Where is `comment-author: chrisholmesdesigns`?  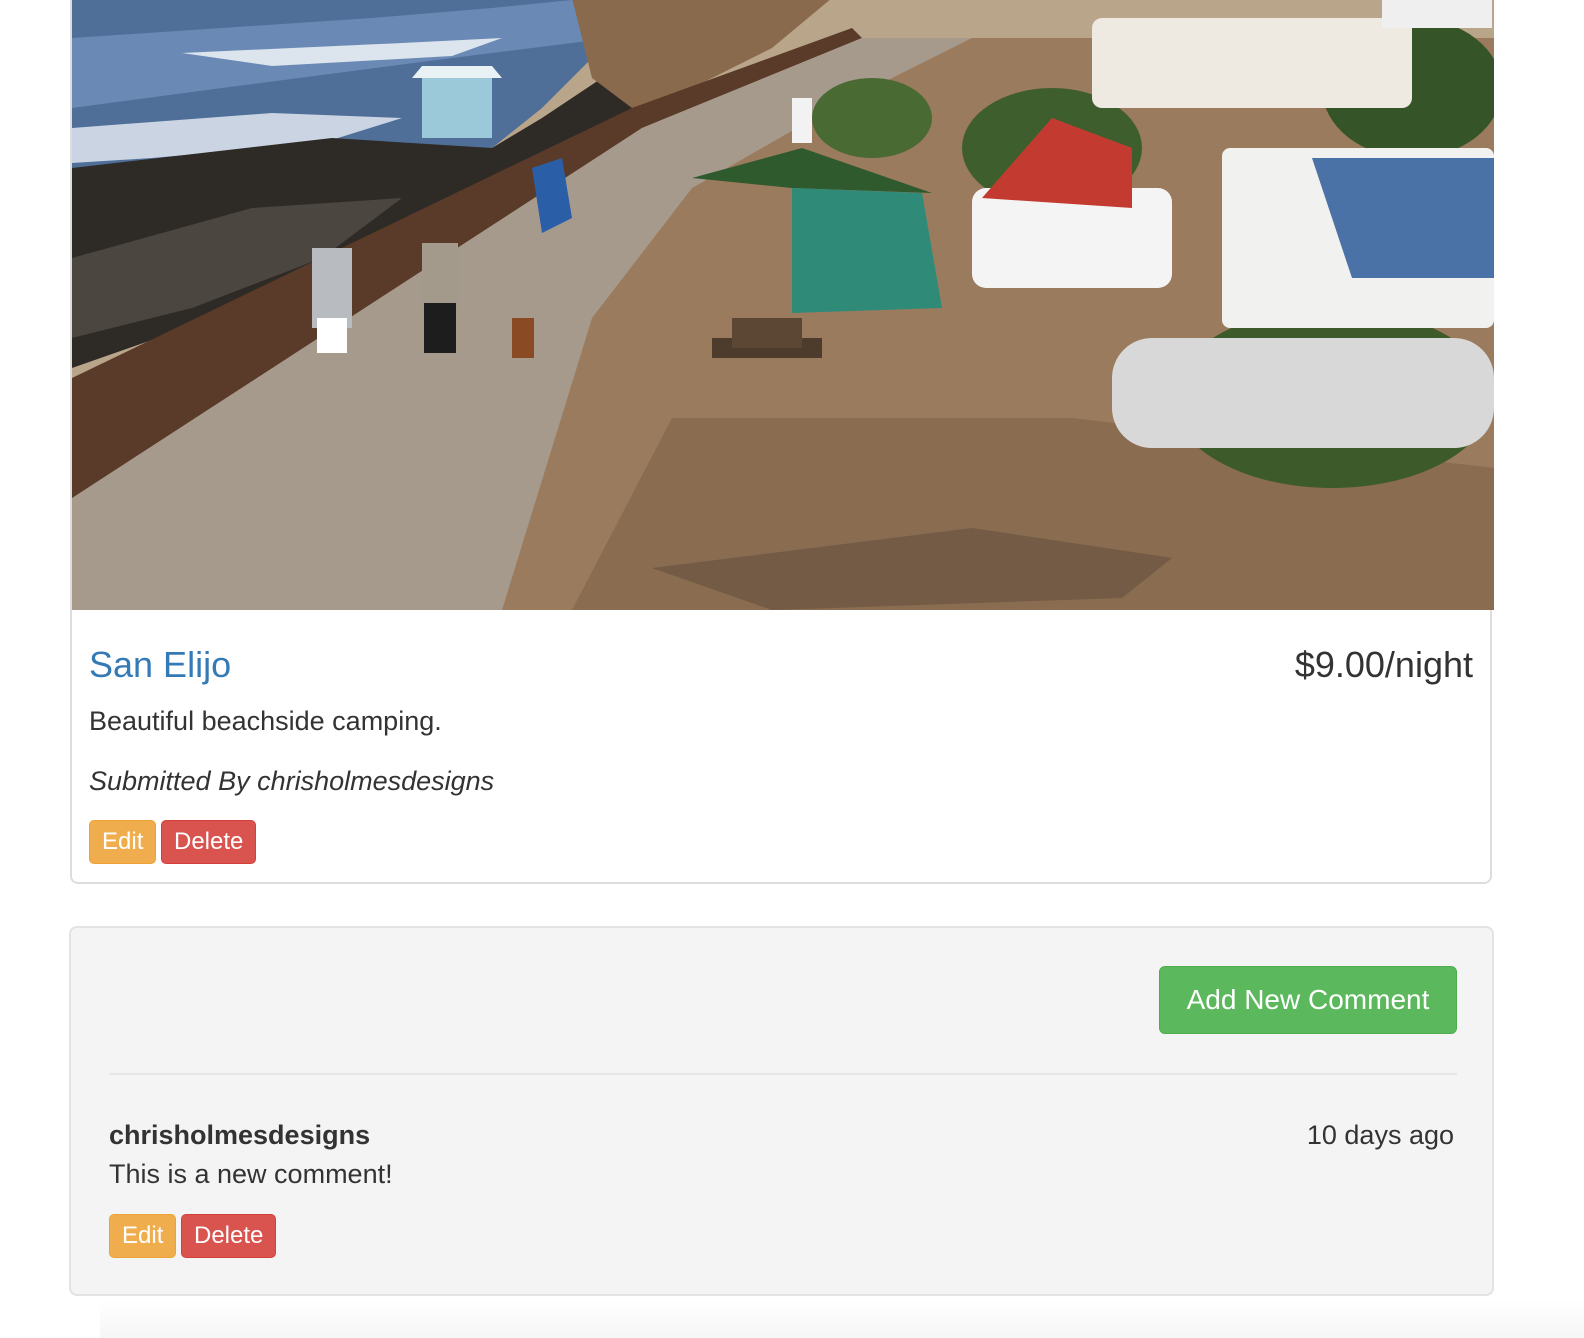
comment-author: chrisholmesdesigns is located at coordinates (240, 1135).